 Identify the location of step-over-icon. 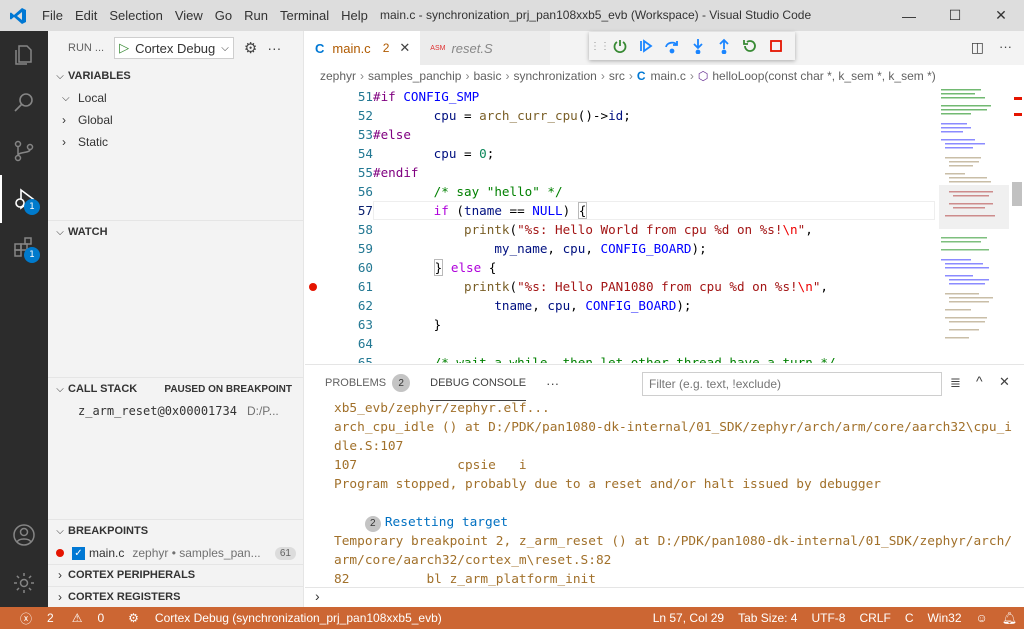
(672, 46).